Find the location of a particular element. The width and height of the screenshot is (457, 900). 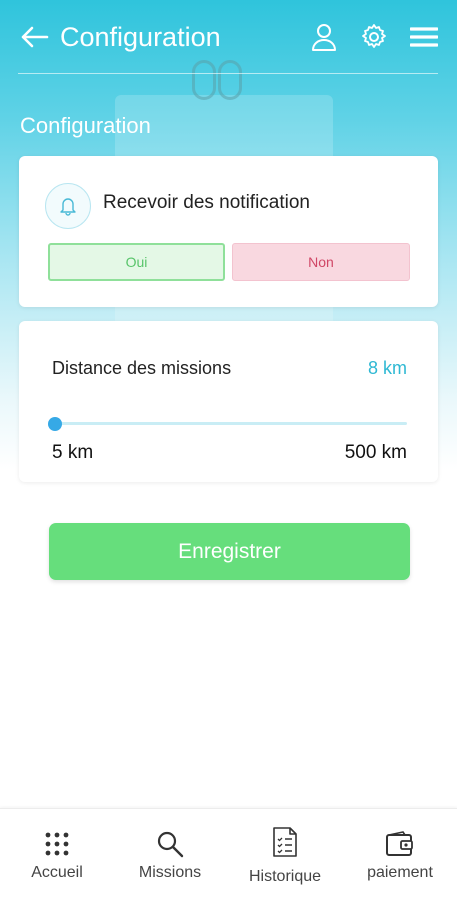

distance-slider-track is located at coordinates (230, 423).